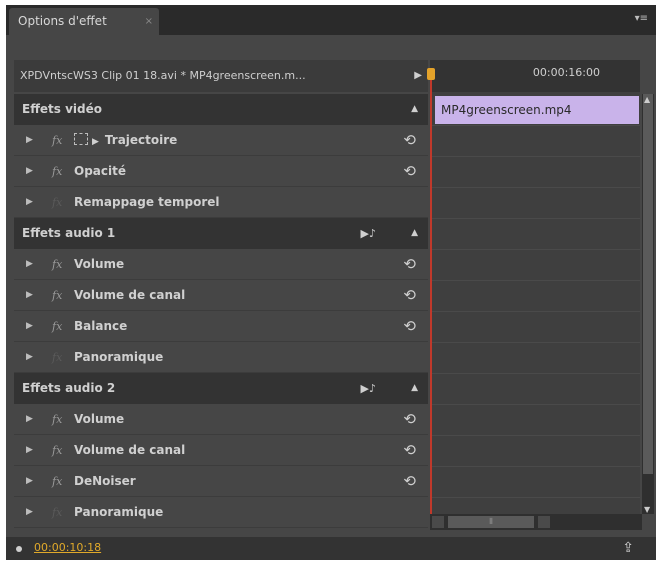 This screenshot has height=563, width=659. I want to click on effect-row-balance: ▶ fx Balance ⟲, so click(221, 326).